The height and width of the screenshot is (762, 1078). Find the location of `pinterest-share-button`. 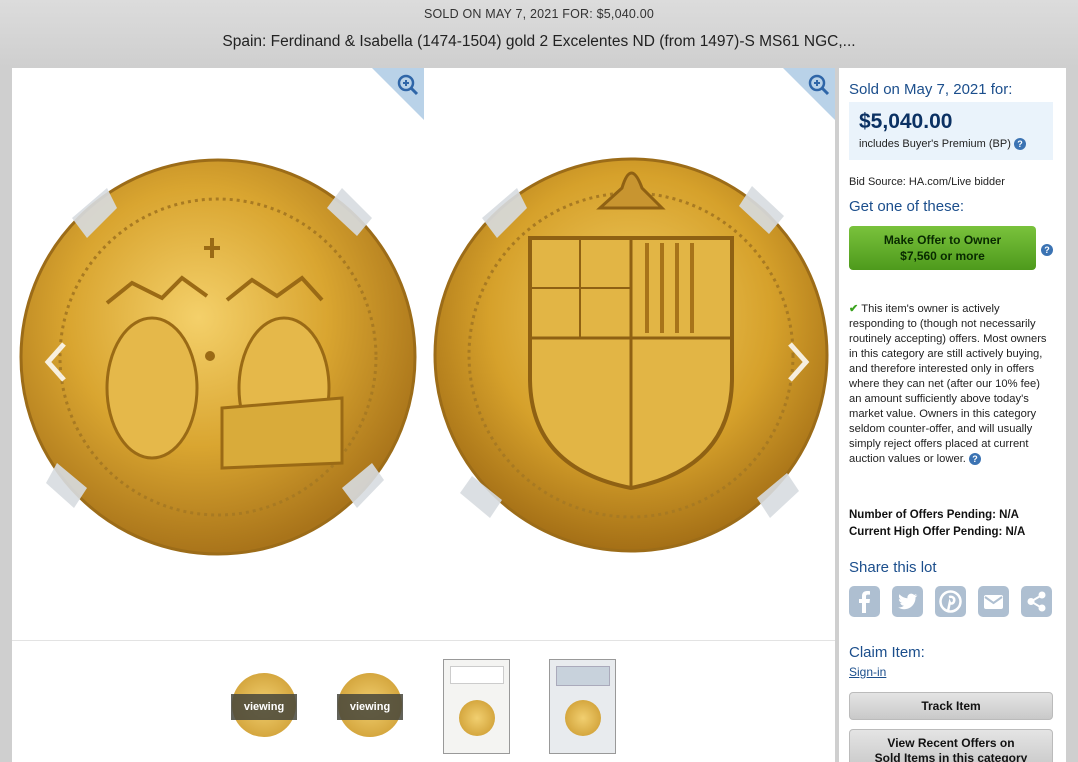

pinterest-share-button is located at coordinates (950, 601).